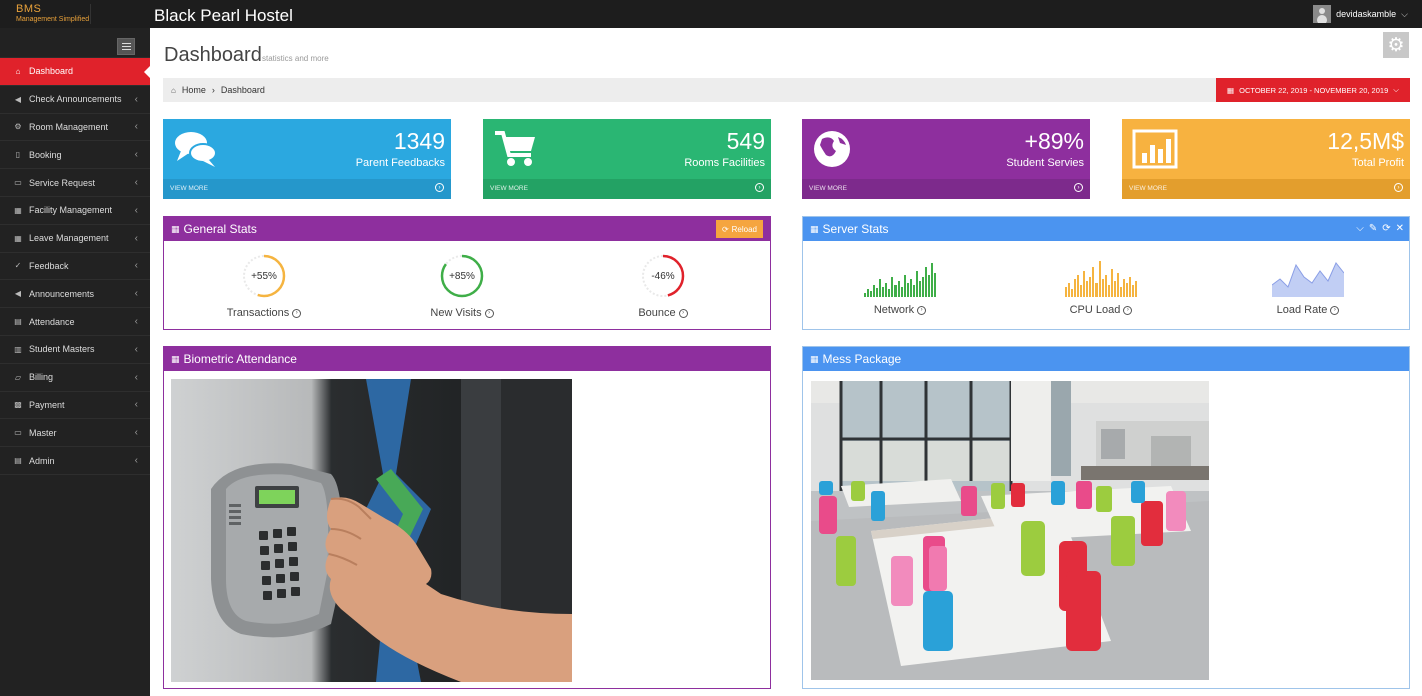  What do you see at coordinates (18, 405) in the screenshot?
I see `grid-icon: ▩` at bounding box center [18, 405].